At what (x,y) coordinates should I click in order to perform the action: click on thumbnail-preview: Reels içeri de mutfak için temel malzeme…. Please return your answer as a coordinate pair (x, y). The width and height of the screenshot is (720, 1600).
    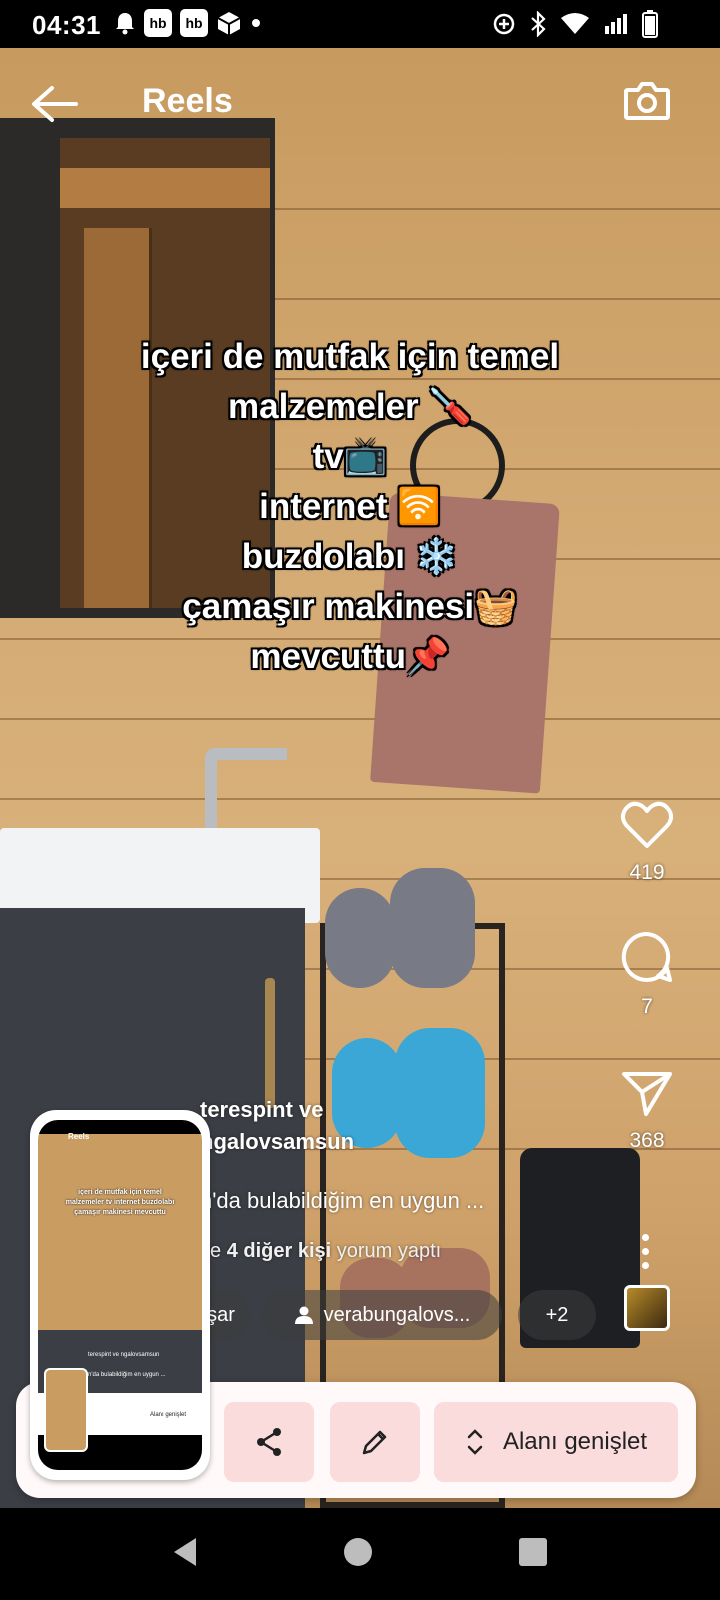
    Looking at the image, I should click on (120, 1295).